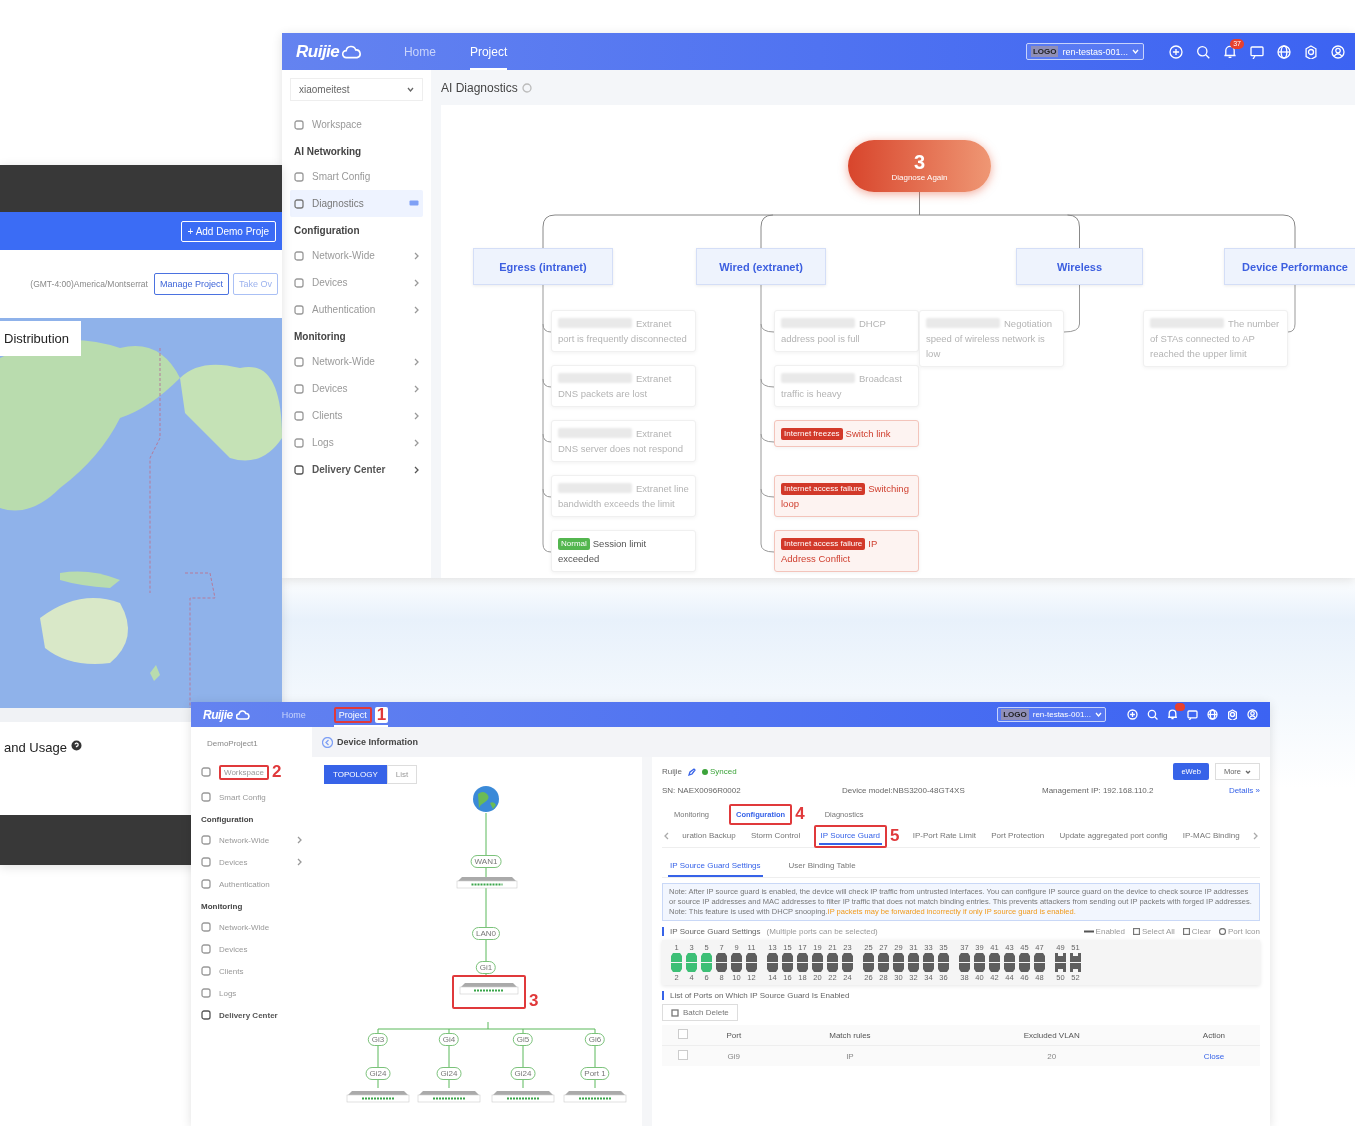 Image resolution: width=1355 pixels, height=1126 pixels. What do you see at coordinates (356, 203) in the screenshot?
I see `sidebar-item: Diagnostics` at bounding box center [356, 203].